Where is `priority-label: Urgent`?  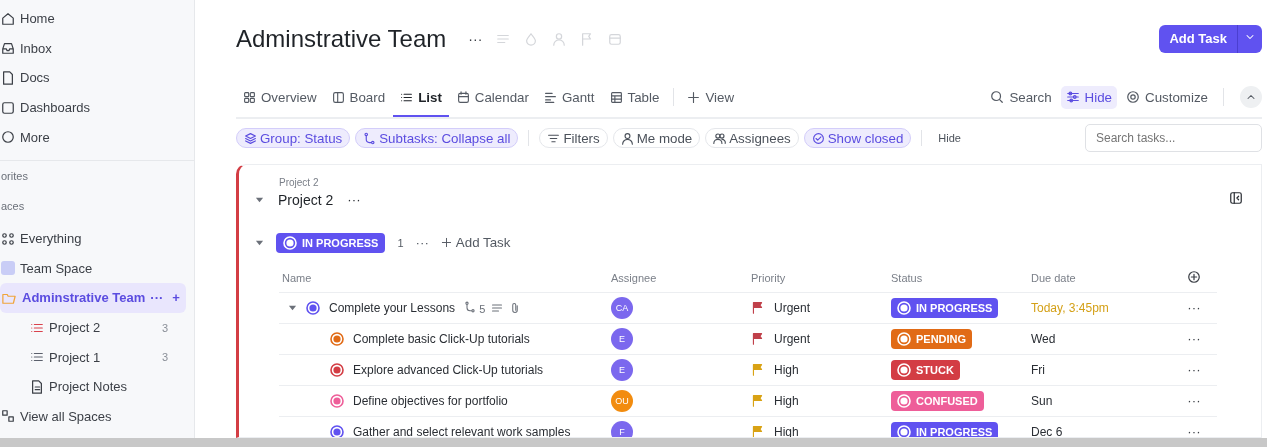 priority-label: Urgent is located at coordinates (792, 307).